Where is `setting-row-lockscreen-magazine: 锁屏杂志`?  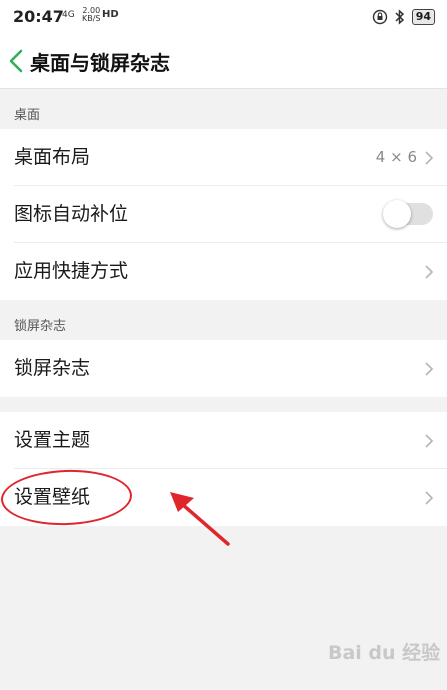 setting-row-lockscreen-magazine: 锁屏杂志 is located at coordinates (223, 368).